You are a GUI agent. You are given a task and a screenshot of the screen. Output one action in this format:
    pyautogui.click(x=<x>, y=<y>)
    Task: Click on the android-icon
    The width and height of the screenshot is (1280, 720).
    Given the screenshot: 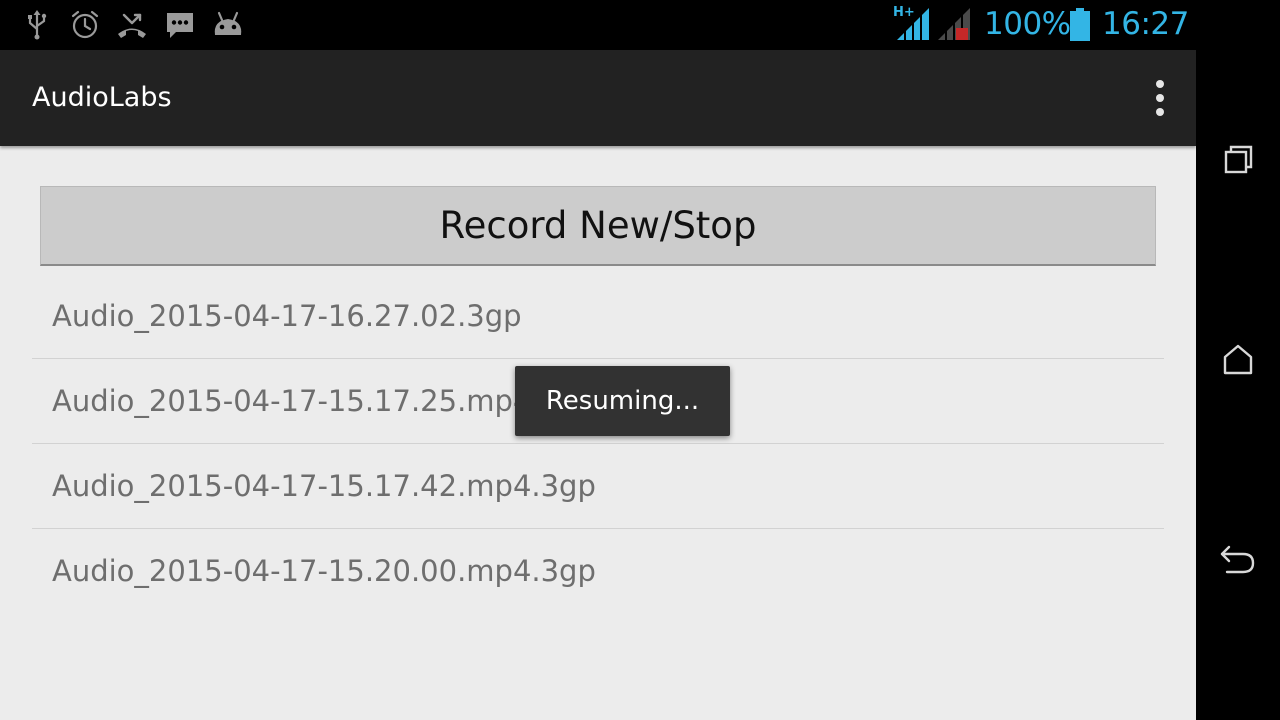 What is the action you would take?
    pyautogui.click(x=228, y=27)
    